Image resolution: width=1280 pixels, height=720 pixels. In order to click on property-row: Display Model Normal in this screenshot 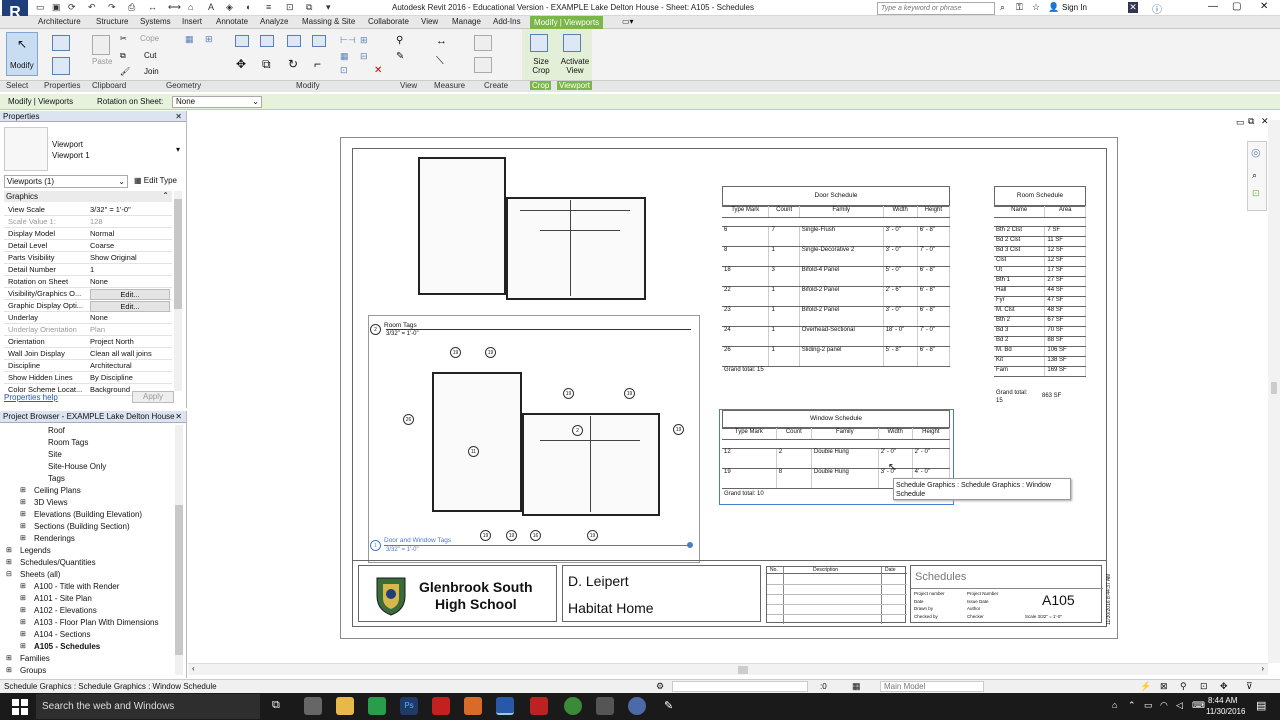, I will do `click(88, 234)`.